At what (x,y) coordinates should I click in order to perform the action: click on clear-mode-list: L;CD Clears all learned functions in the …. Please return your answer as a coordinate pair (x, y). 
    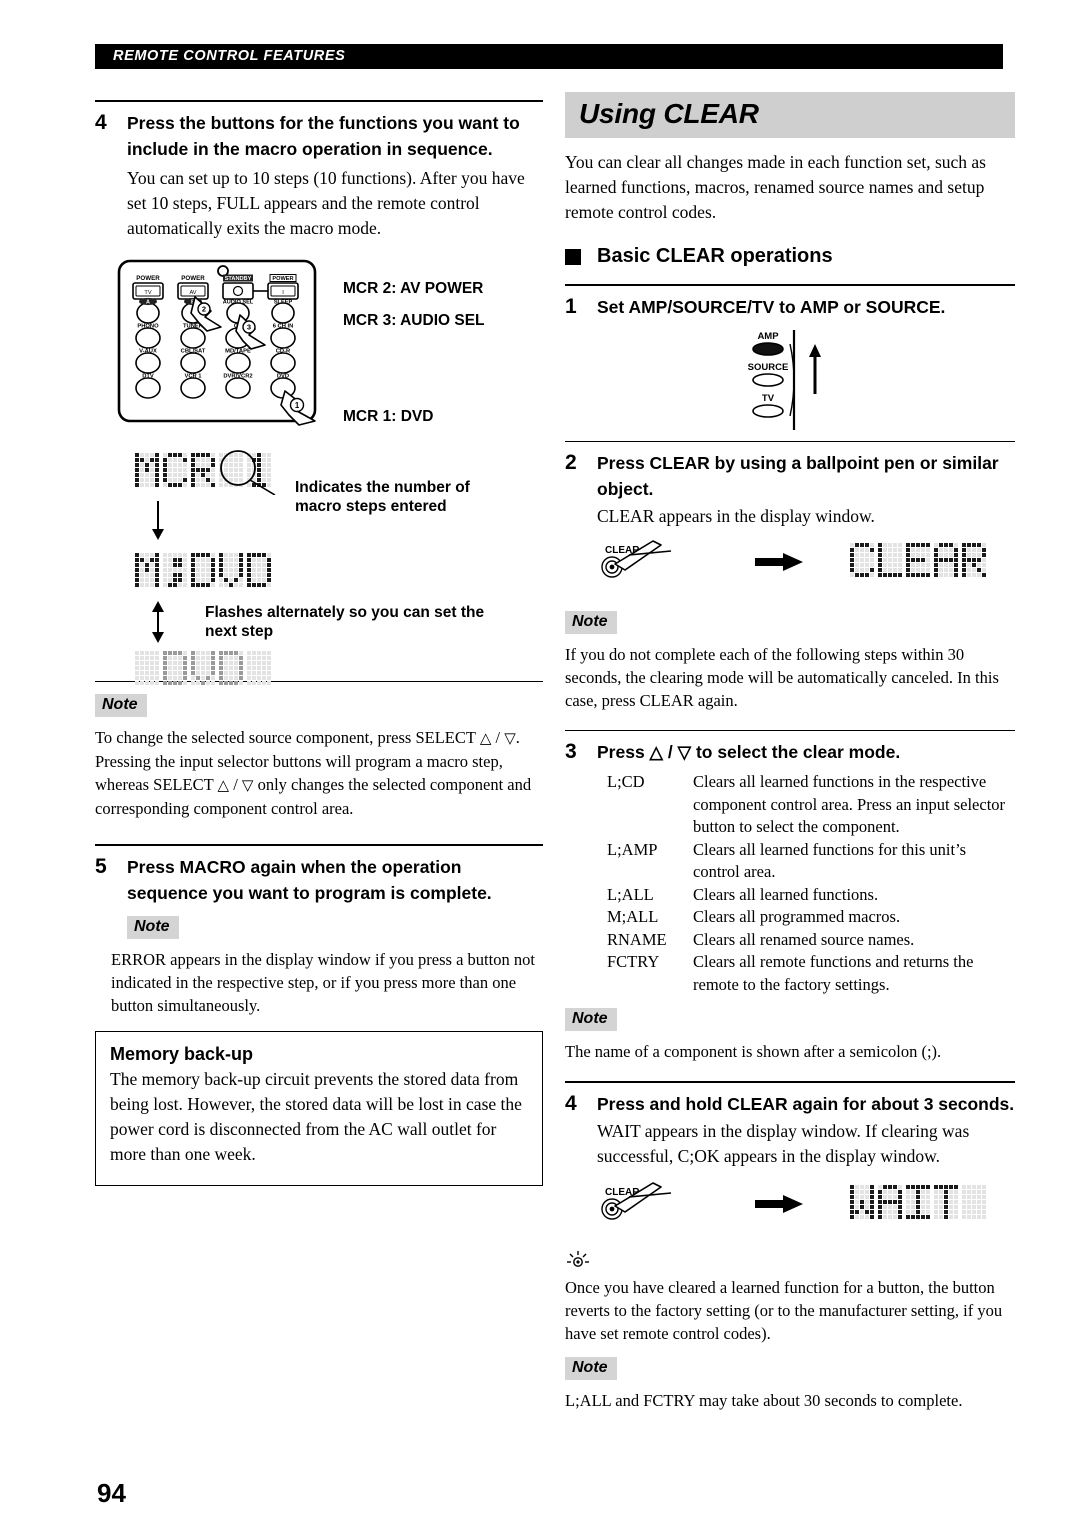
    Looking at the image, I should click on (811, 883).